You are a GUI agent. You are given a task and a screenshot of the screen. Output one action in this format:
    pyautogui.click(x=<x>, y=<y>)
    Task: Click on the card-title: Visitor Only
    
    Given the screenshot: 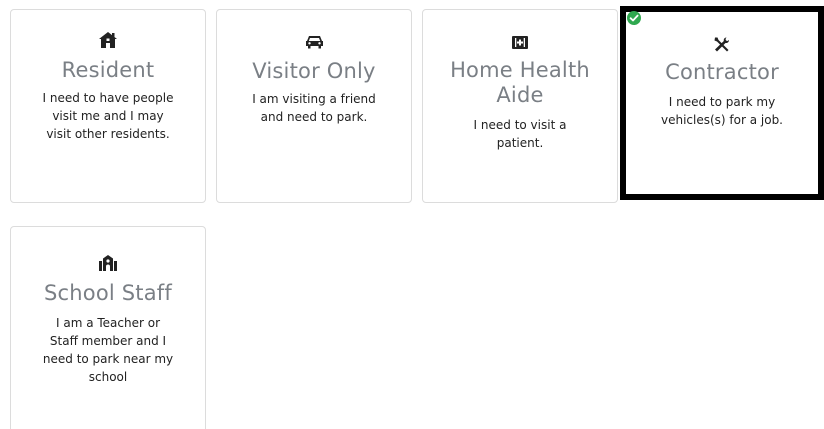 What is the action you would take?
    pyautogui.click(x=314, y=71)
    